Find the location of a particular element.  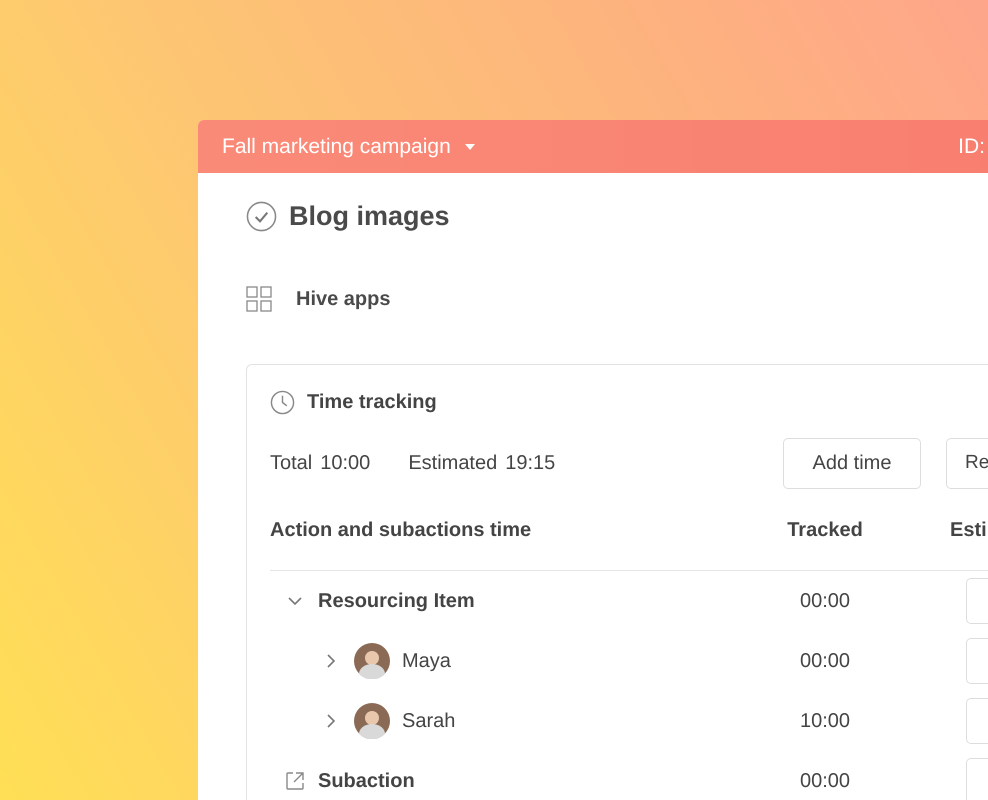

task-title: Blog images is located at coordinates (369, 216).